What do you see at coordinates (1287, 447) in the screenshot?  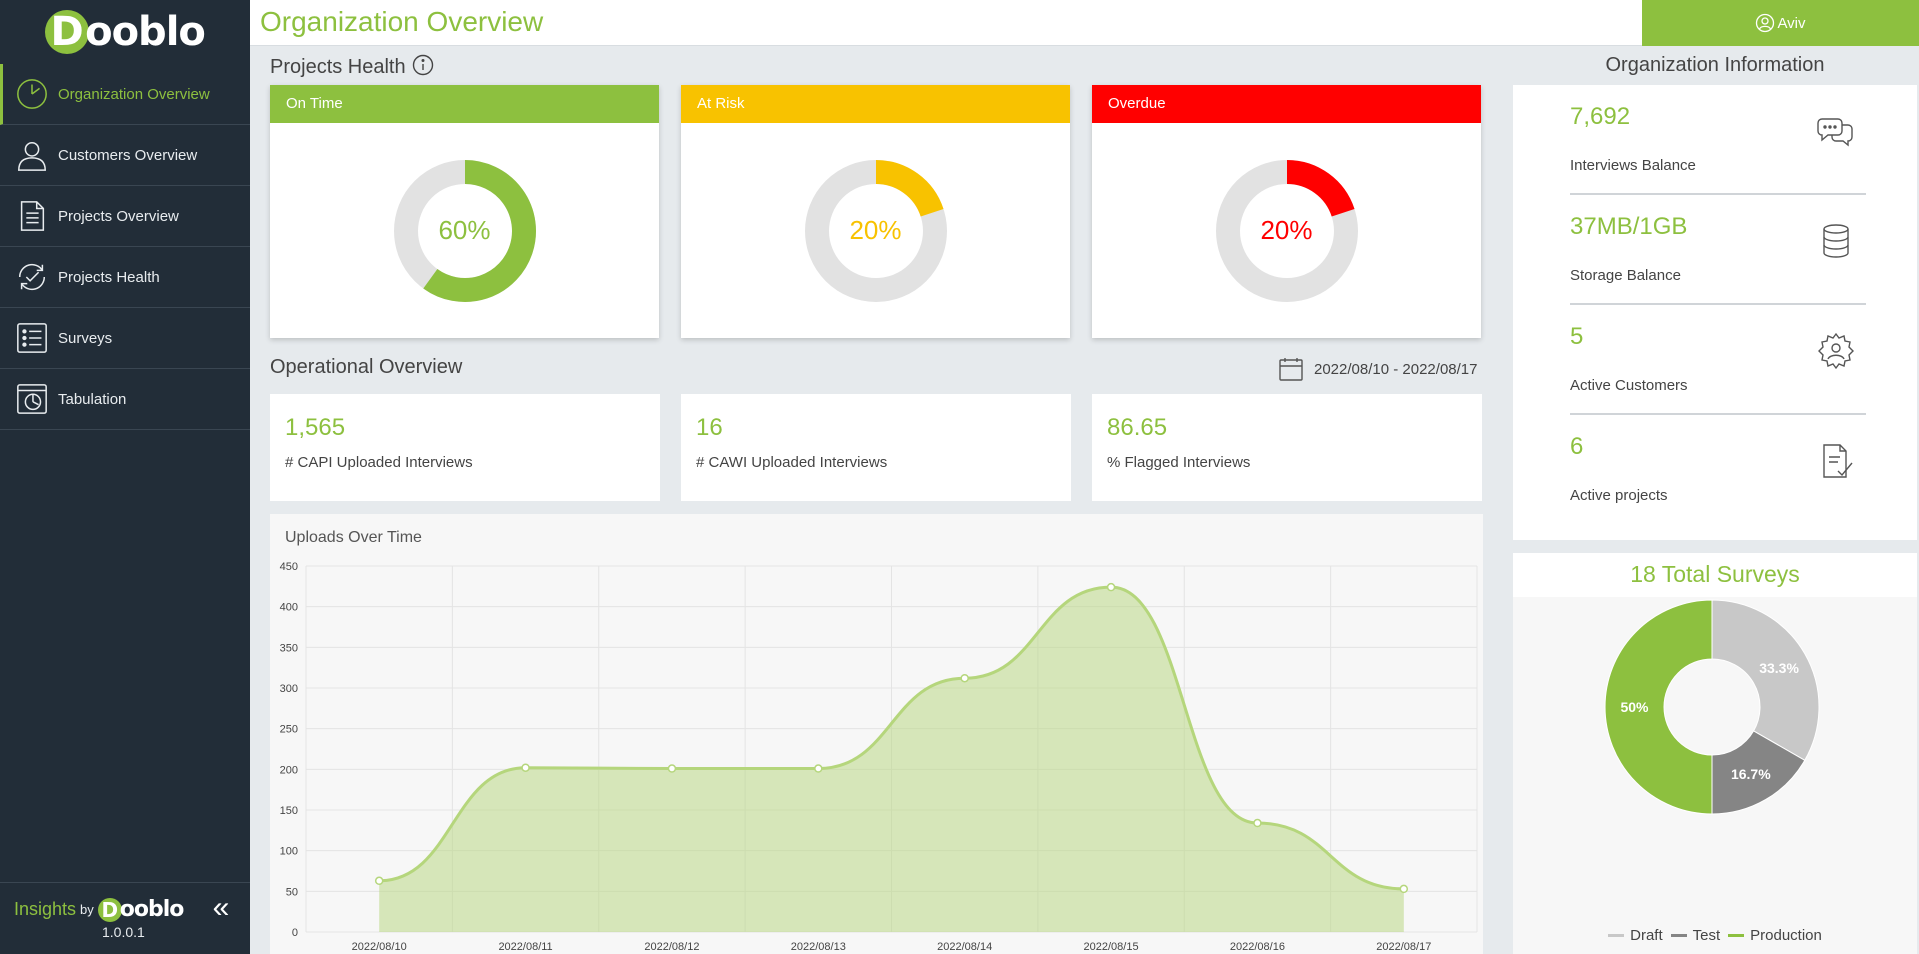 I see `kpi-card-flagged: 86.65 % Flagged Interviews` at bounding box center [1287, 447].